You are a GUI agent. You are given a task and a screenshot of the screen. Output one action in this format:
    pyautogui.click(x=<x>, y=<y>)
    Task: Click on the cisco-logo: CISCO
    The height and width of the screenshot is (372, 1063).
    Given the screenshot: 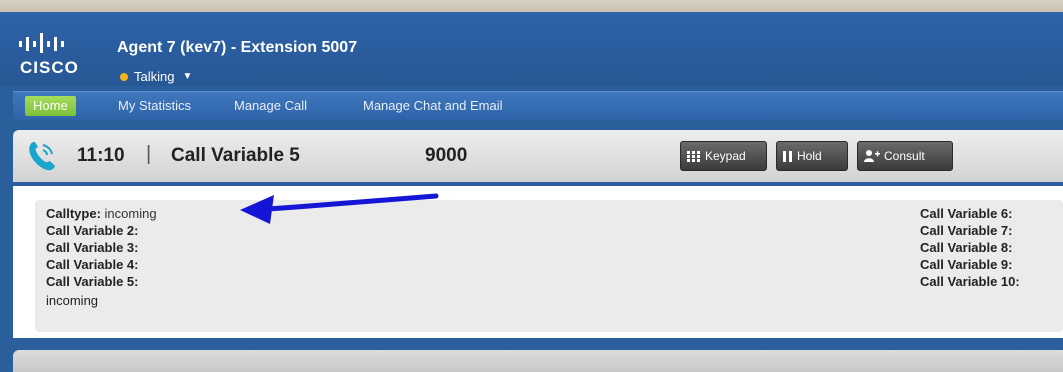 What is the action you would take?
    pyautogui.click(x=58, y=56)
    